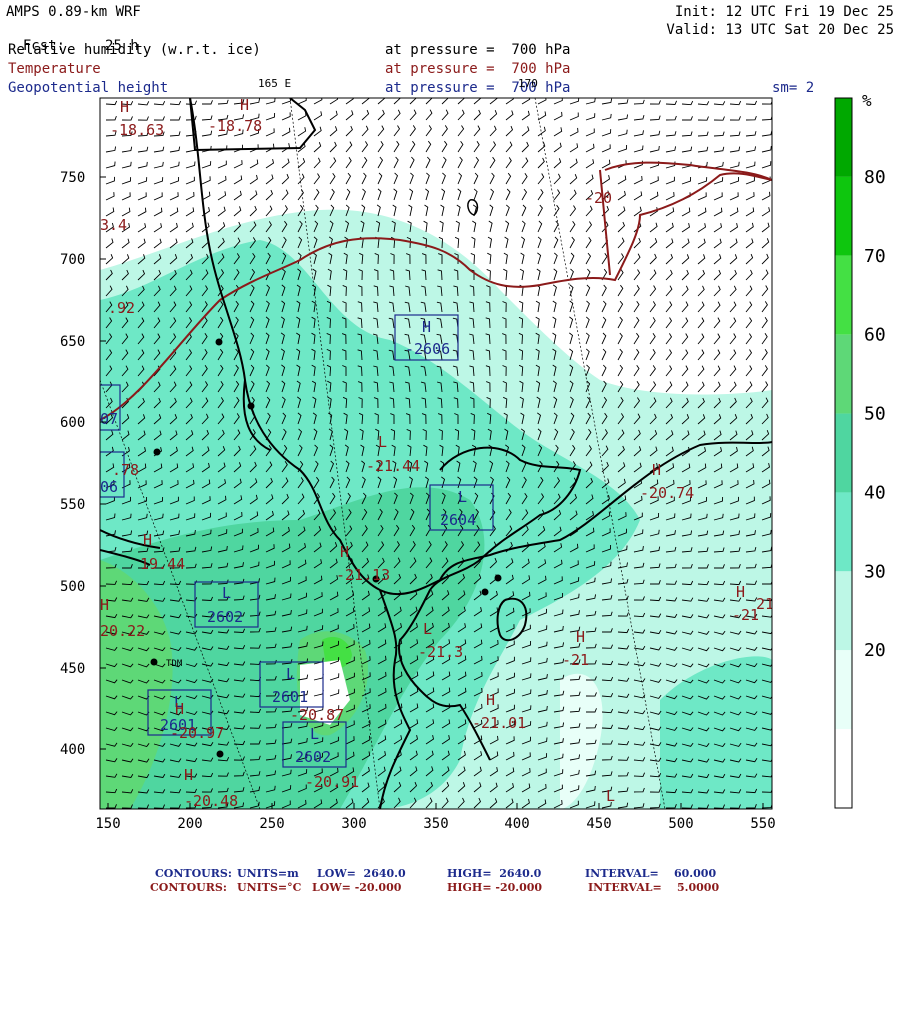  I want to click on station-label: TDM, so click(174, 664).